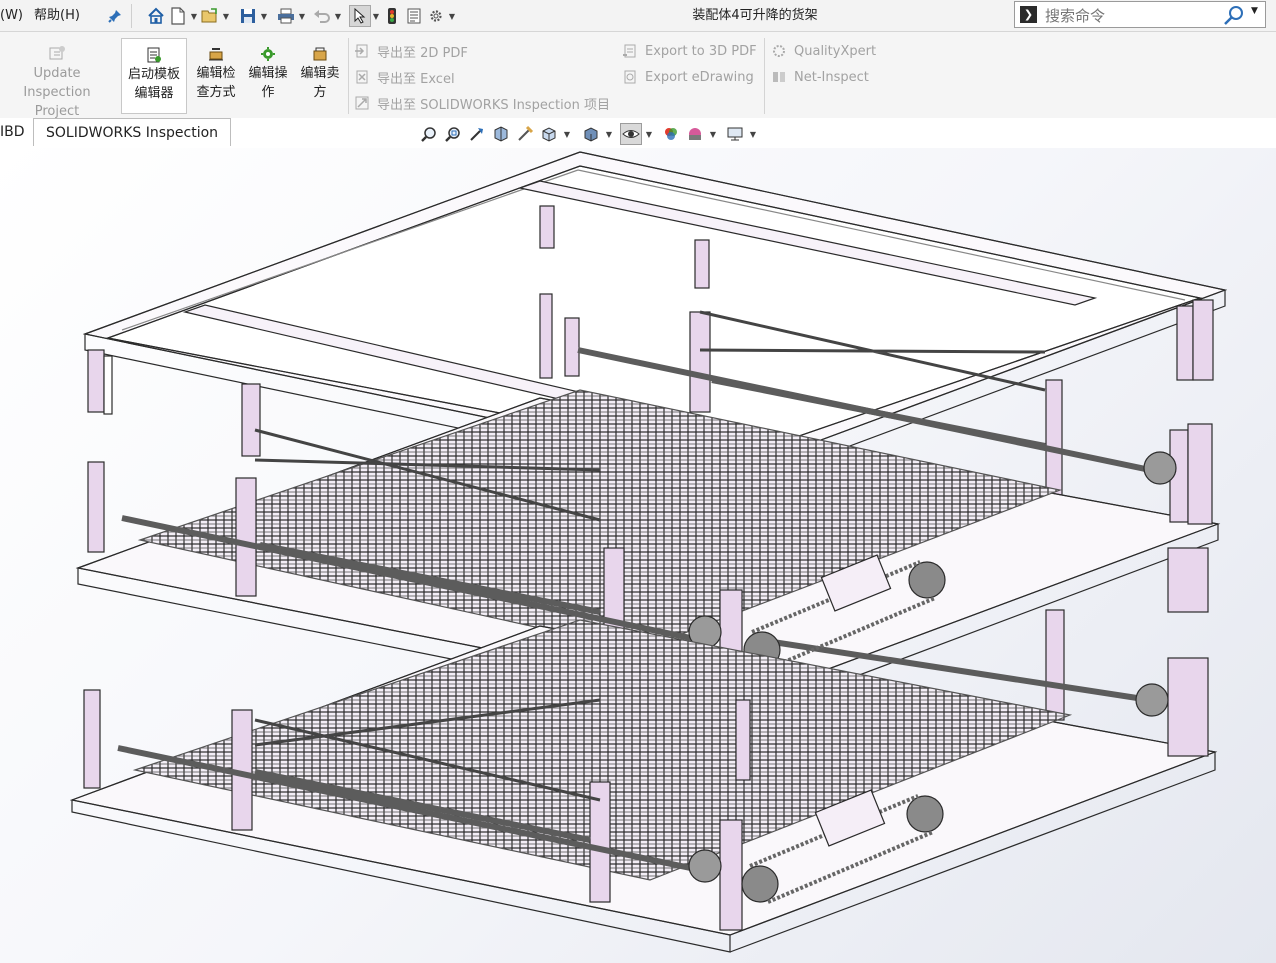 The height and width of the screenshot is (963, 1276). What do you see at coordinates (248, 16) in the screenshot?
I see `save-icon` at bounding box center [248, 16].